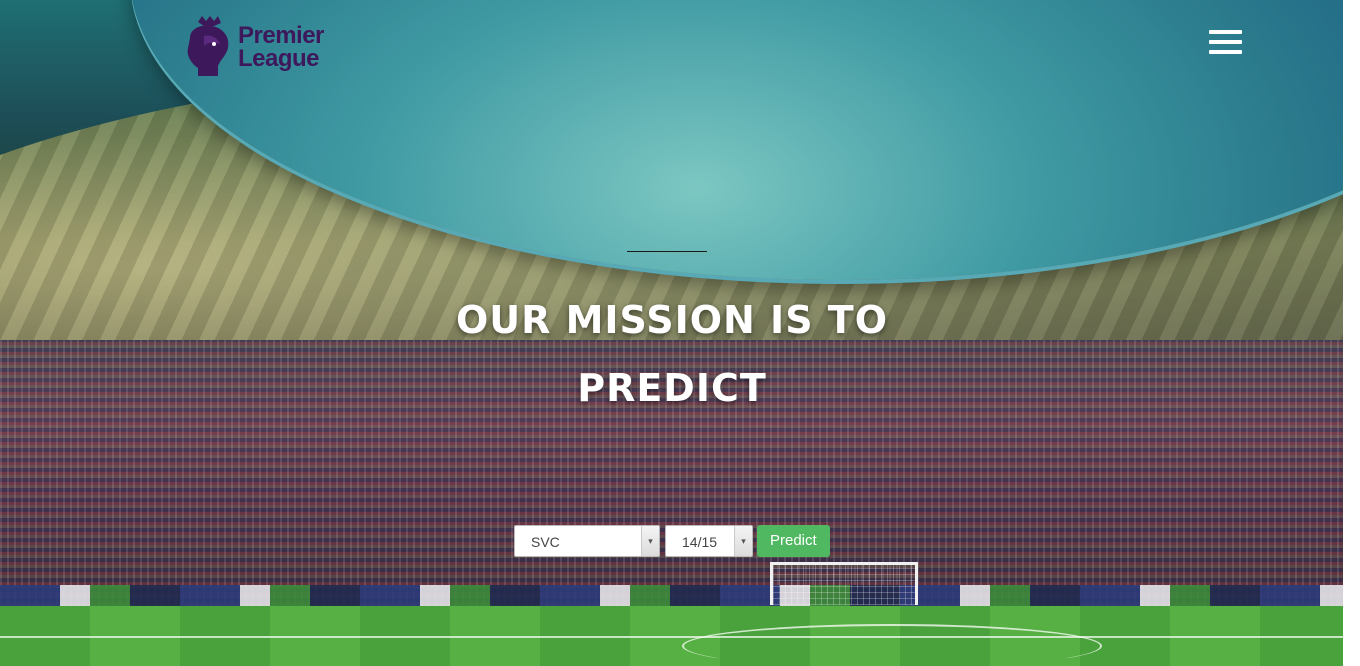 The height and width of the screenshot is (666, 1360). What do you see at coordinates (671, 596) in the screenshot?
I see `ad-boards` at bounding box center [671, 596].